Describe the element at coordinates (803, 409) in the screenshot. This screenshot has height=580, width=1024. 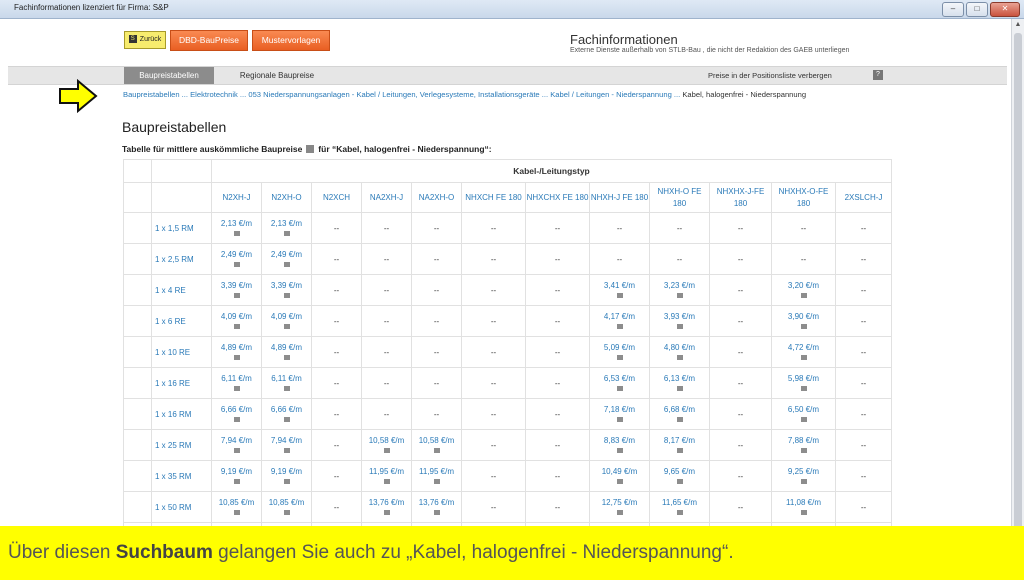
I see `price-value: 6,50 €/m` at that location.